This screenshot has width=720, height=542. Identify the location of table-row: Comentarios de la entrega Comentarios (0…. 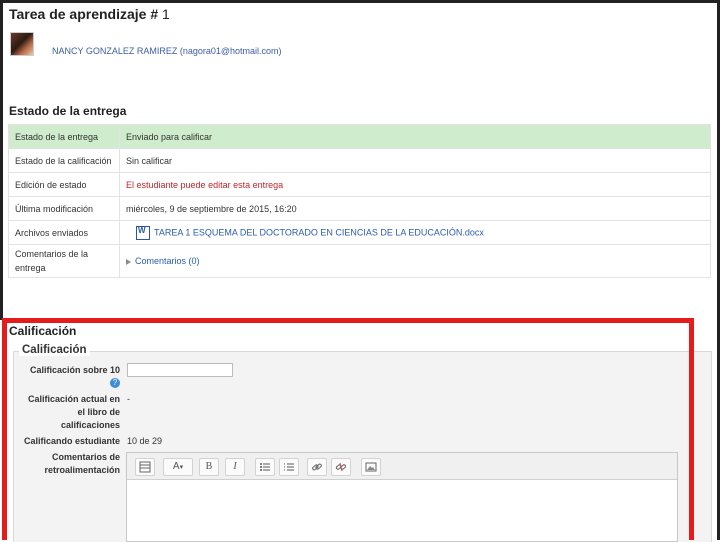
(359, 261).